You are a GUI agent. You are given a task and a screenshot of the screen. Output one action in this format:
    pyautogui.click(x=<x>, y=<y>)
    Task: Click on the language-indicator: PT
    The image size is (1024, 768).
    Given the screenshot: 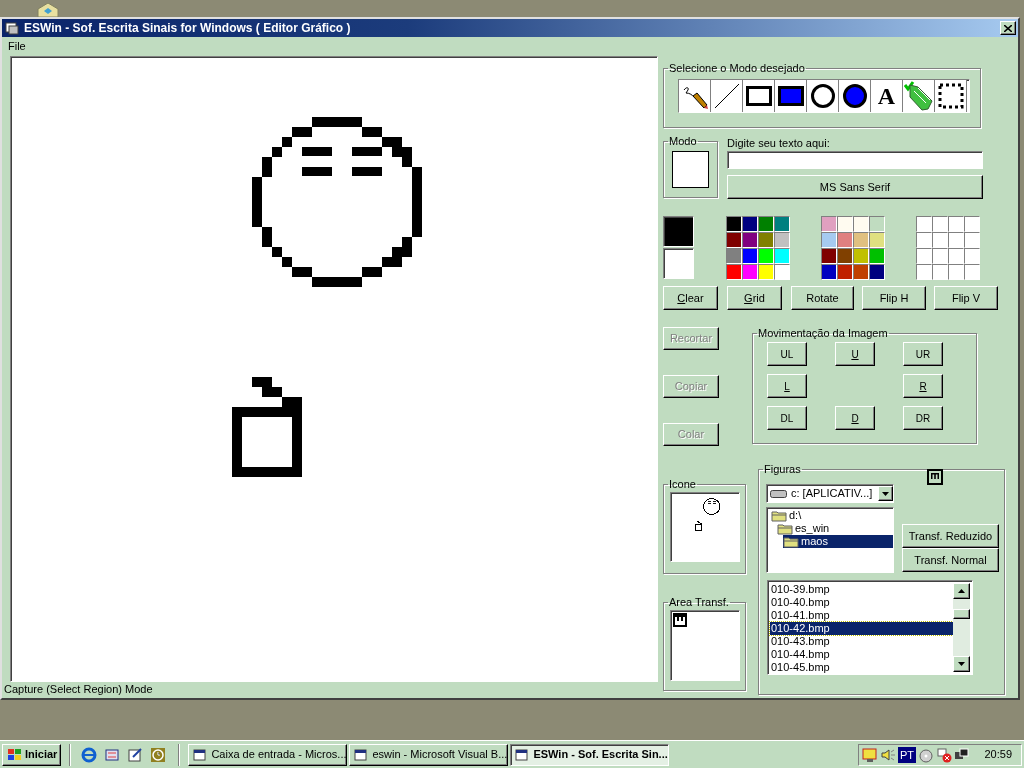 What is the action you would take?
    pyautogui.click(x=907, y=754)
    